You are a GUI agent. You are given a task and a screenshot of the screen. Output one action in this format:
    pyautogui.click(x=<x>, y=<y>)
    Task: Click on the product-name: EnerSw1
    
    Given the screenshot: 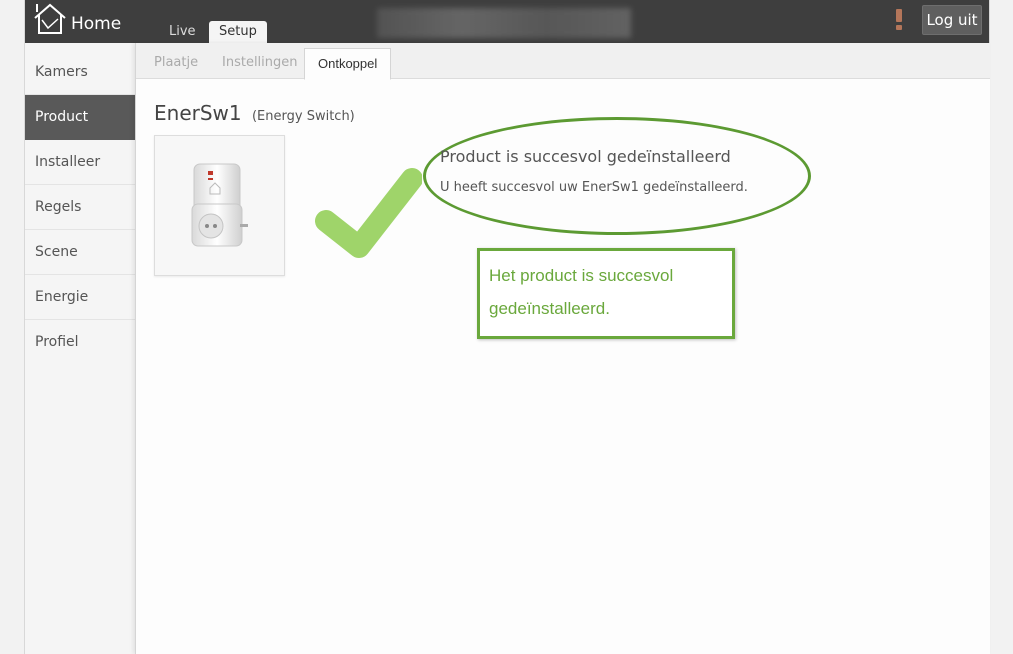 What is the action you would take?
    pyautogui.click(x=198, y=113)
    